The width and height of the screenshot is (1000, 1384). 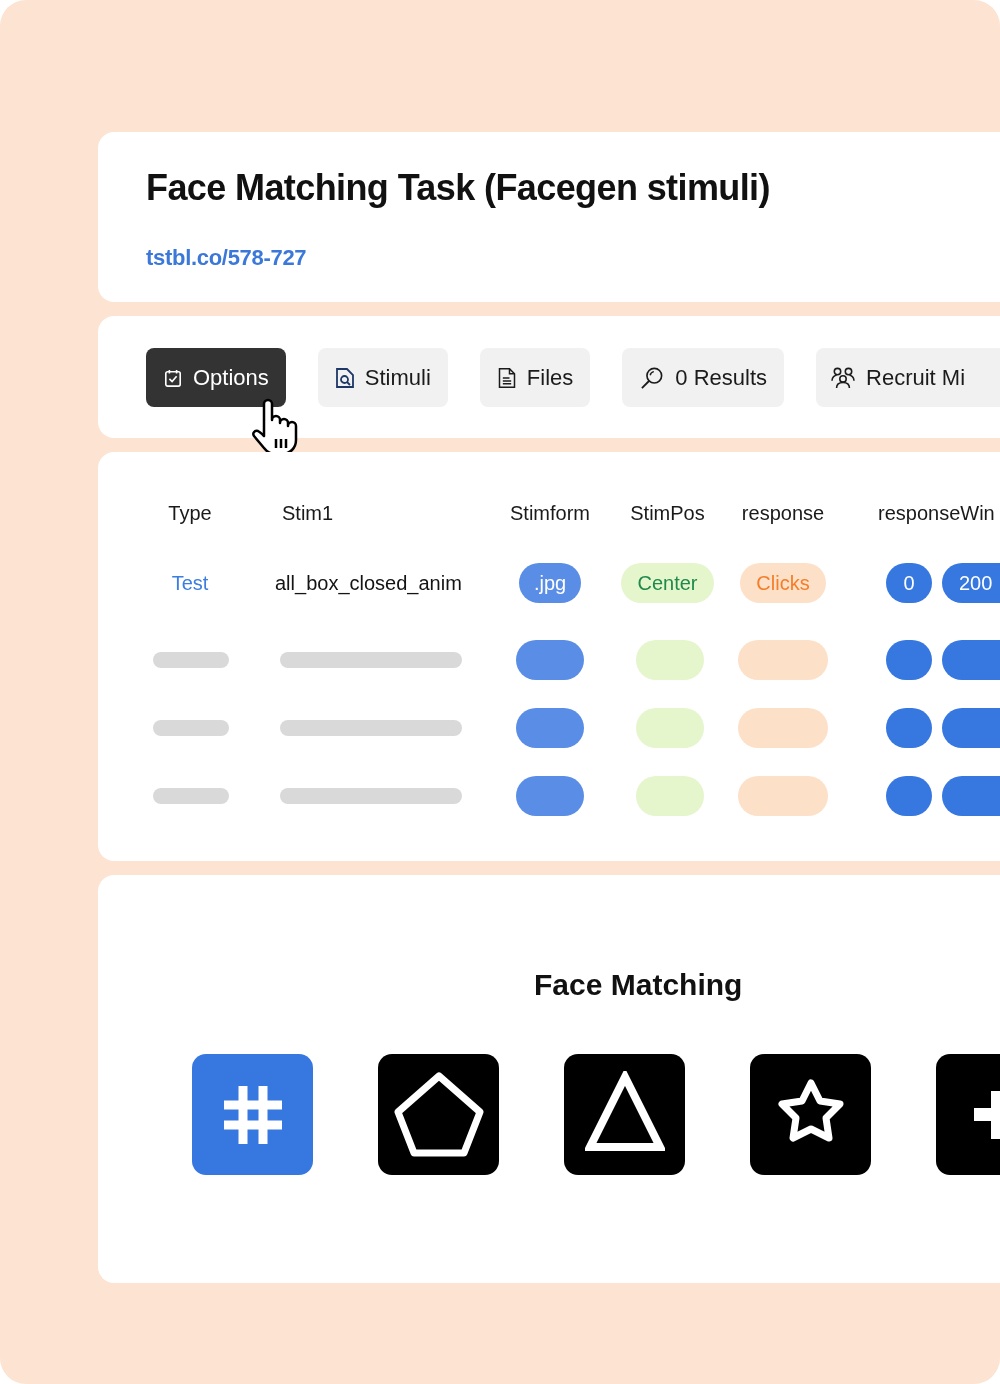 What do you see at coordinates (382, 377) in the screenshot?
I see `tab: Stimuli` at bounding box center [382, 377].